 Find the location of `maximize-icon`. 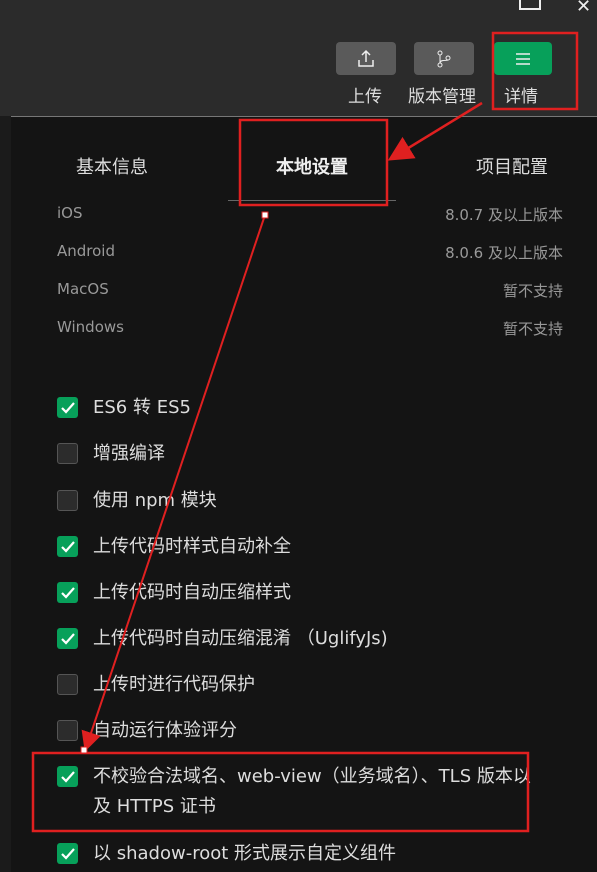

maximize-icon is located at coordinates (530, 5).